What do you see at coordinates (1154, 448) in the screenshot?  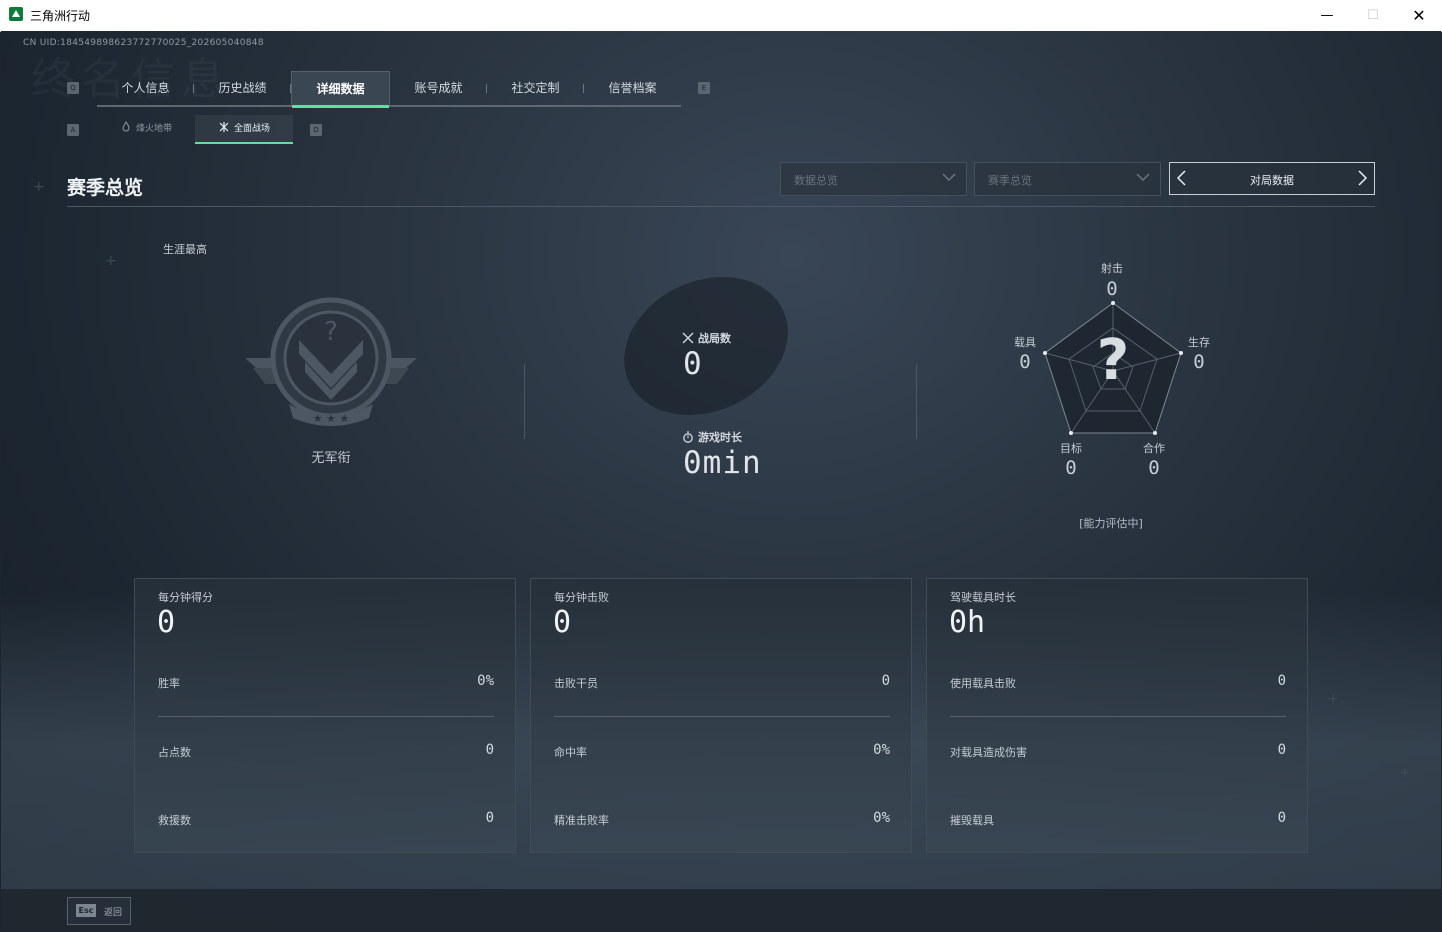 I see `radar-label-teamwork: 合作` at bounding box center [1154, 448].